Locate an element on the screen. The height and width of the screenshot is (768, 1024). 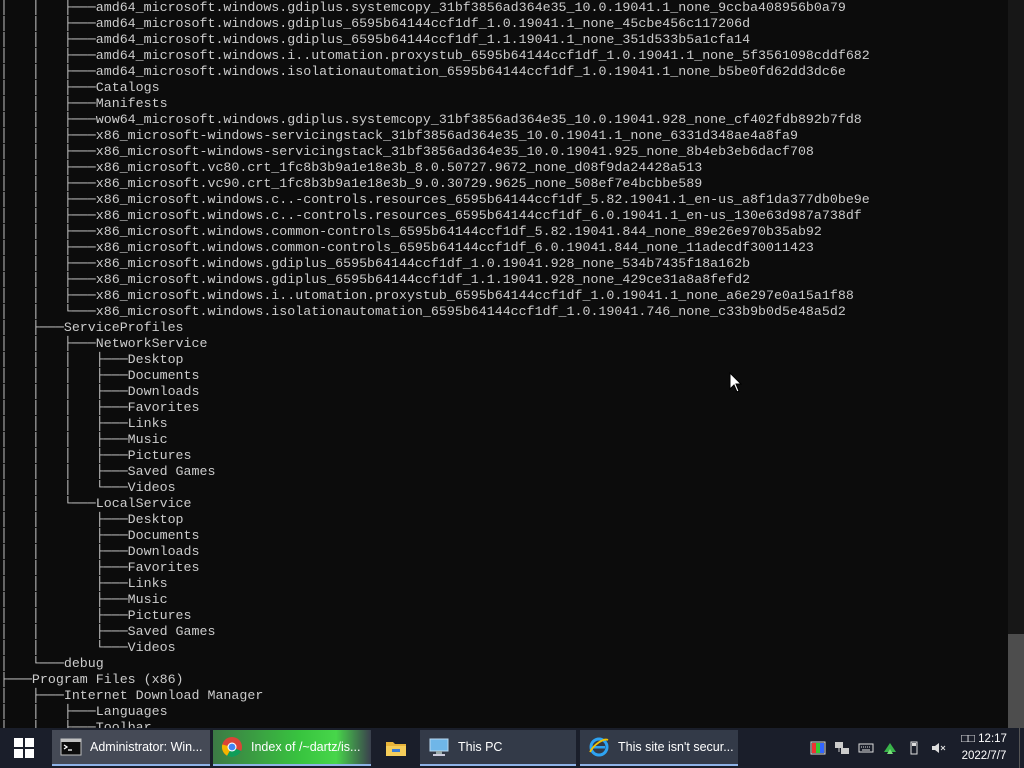
taskbar-item-this-pc: This PC is located at coordinates (498, 748).